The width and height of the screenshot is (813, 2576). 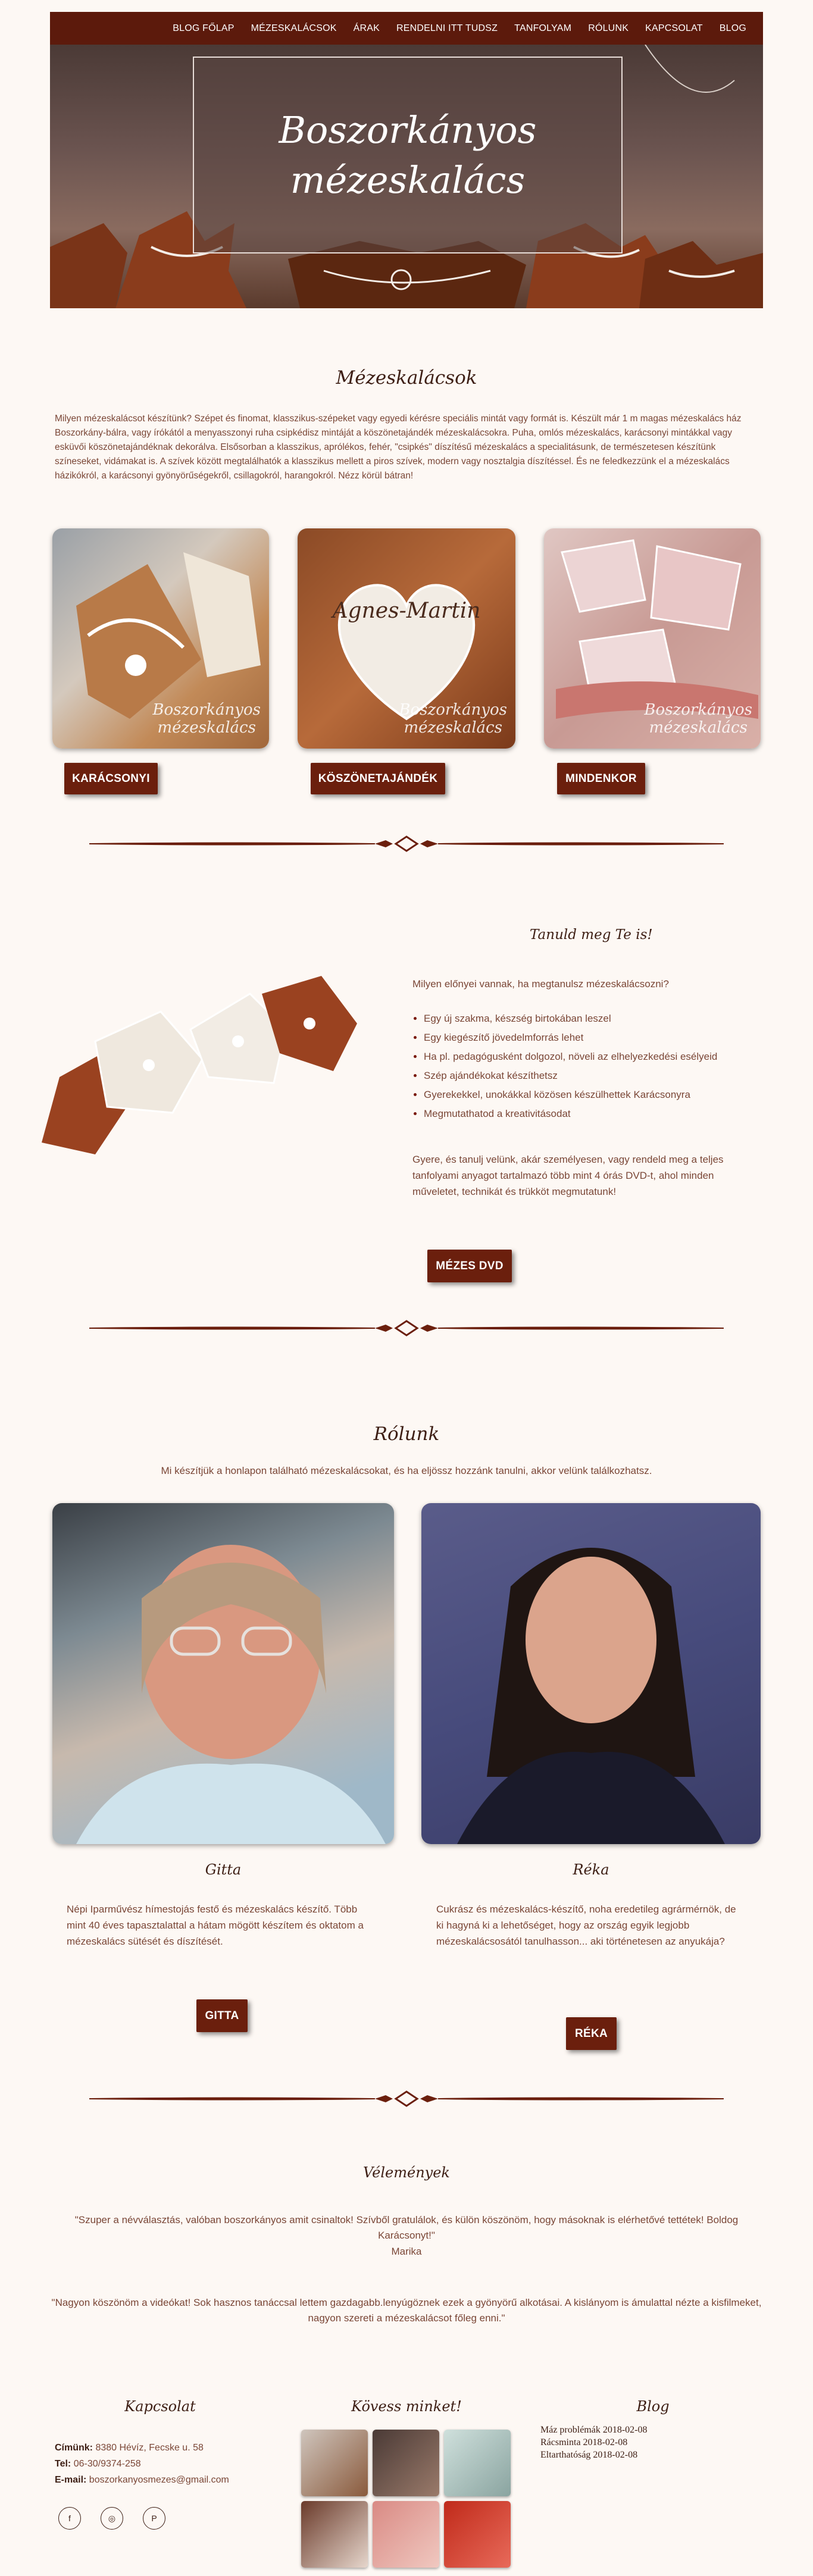 What do you see at coordinates (674, 28) in the screenshot?
I see `nav-kapcsolat: KAPCSOLAT` at bounding box center [674, 28].